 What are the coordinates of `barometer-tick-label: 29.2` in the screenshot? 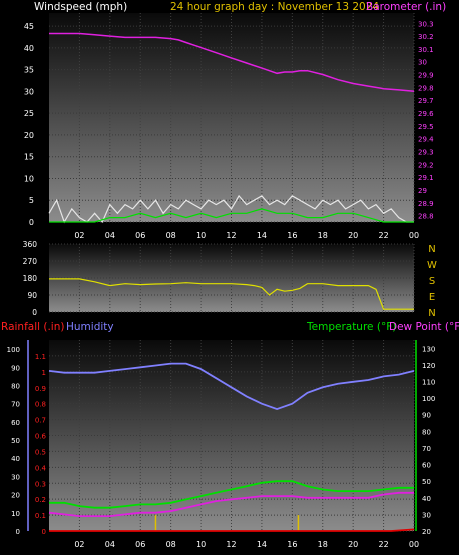 It's located at (426, 165).